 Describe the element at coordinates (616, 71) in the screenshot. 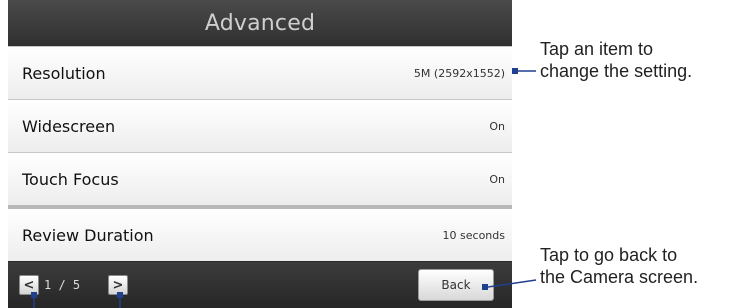

I see `callout-text-line: change the setting.` at that location.